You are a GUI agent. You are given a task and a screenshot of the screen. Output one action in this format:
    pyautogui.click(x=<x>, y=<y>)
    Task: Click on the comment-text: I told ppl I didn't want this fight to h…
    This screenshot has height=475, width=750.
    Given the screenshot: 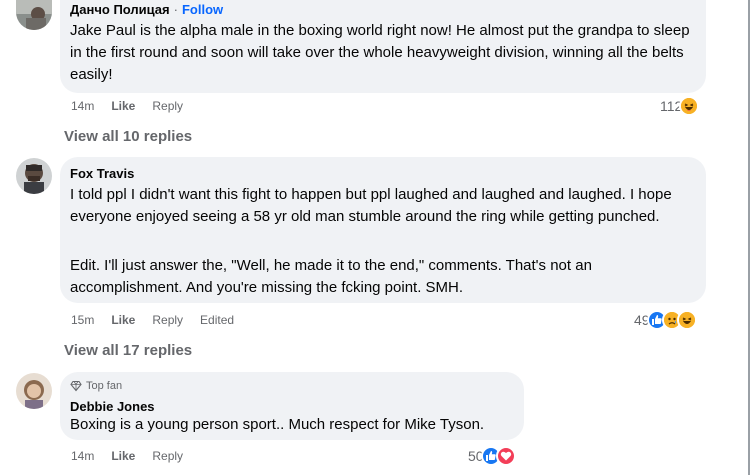 What is the action you would take?
    pyautogui.click(x=371, y=205)
    